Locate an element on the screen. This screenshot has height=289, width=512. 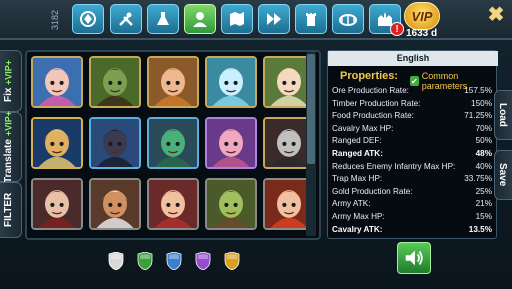
close-icon: ✖ is located at coordinates (496, 15).